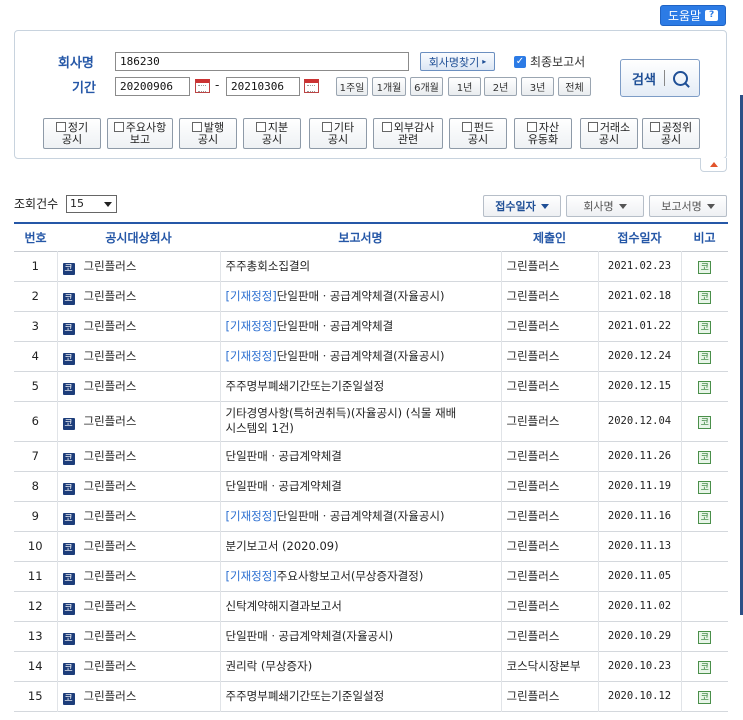 The width and height of the screenshot is (743, 720). I want to click on table-row: 5 코 그린플러스 주주명부폐쇄기간또는기준일설정 그린플러스 2020.12.15 코, so click(371, 386).